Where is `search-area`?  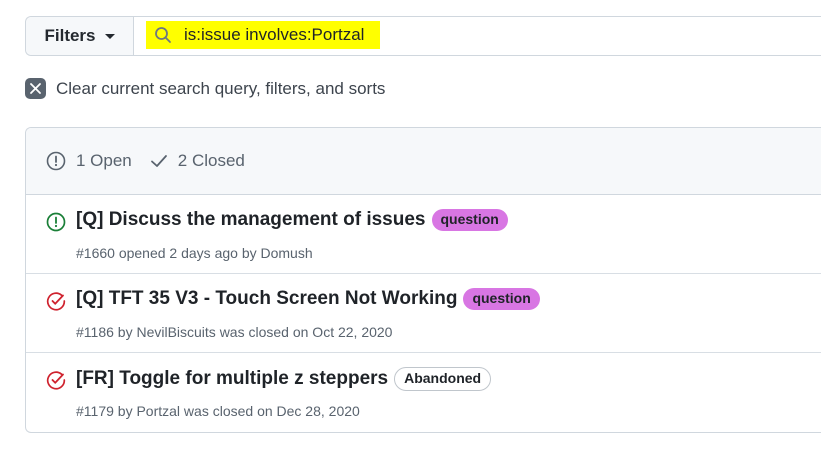
search-area is located at coordinates (477, 36).